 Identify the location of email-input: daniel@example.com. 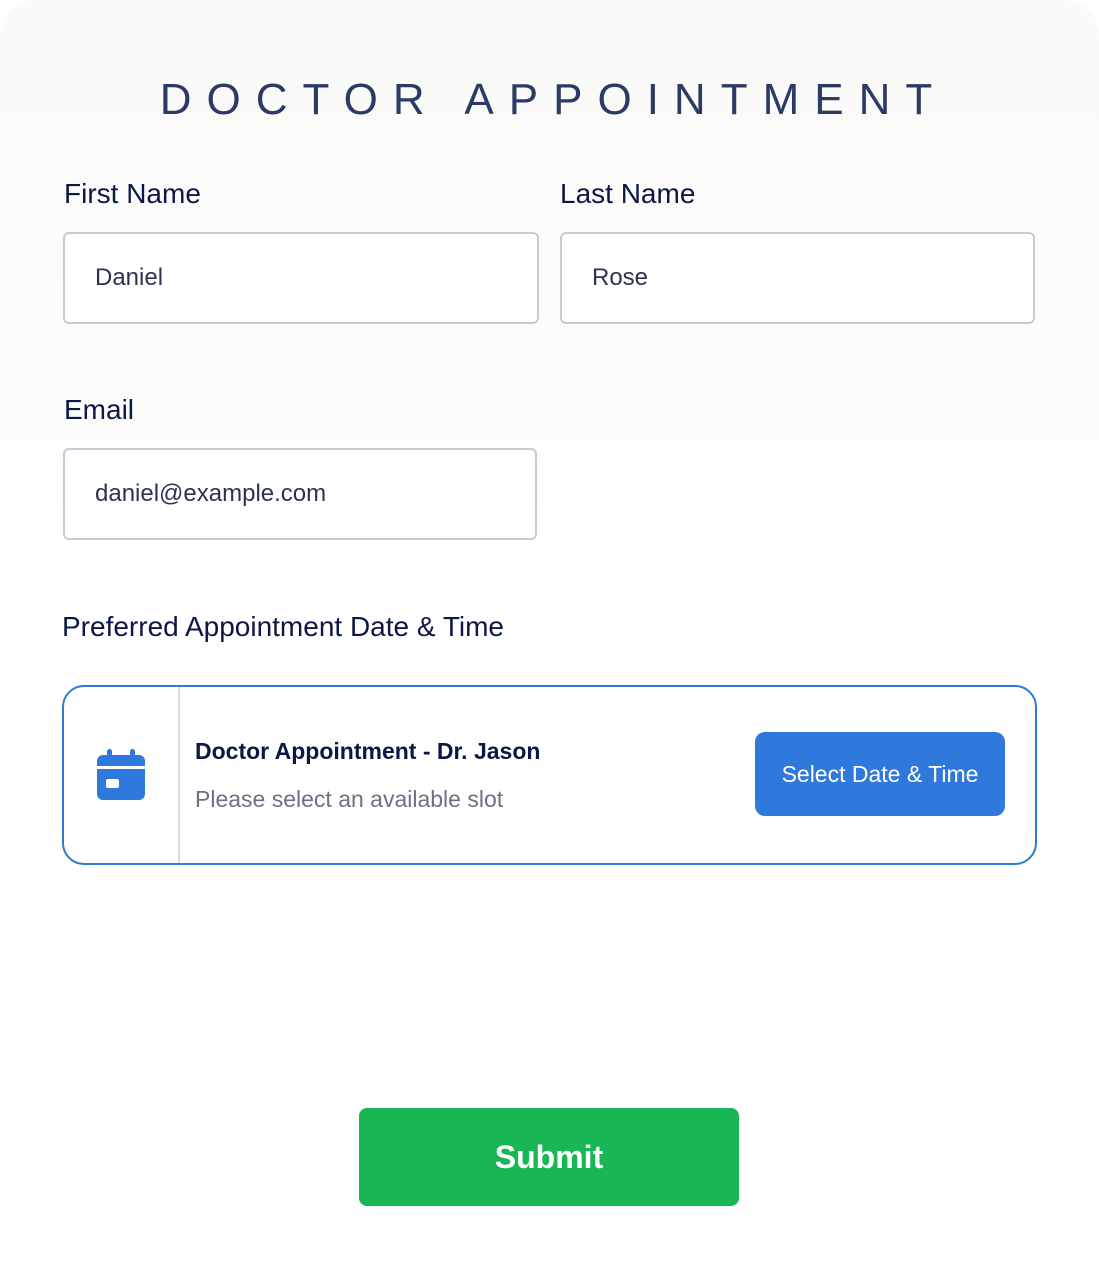
(300, 494).